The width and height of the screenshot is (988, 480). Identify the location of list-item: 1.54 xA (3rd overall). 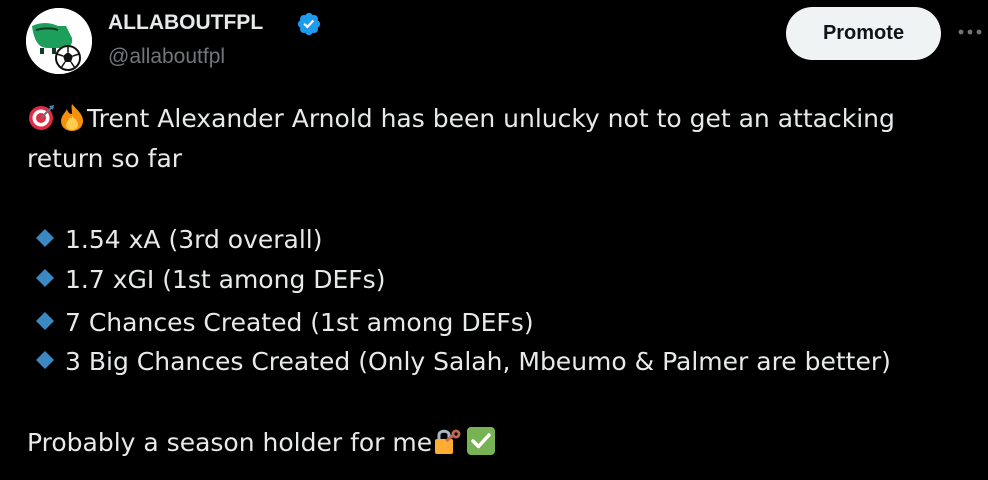
(178, 240).